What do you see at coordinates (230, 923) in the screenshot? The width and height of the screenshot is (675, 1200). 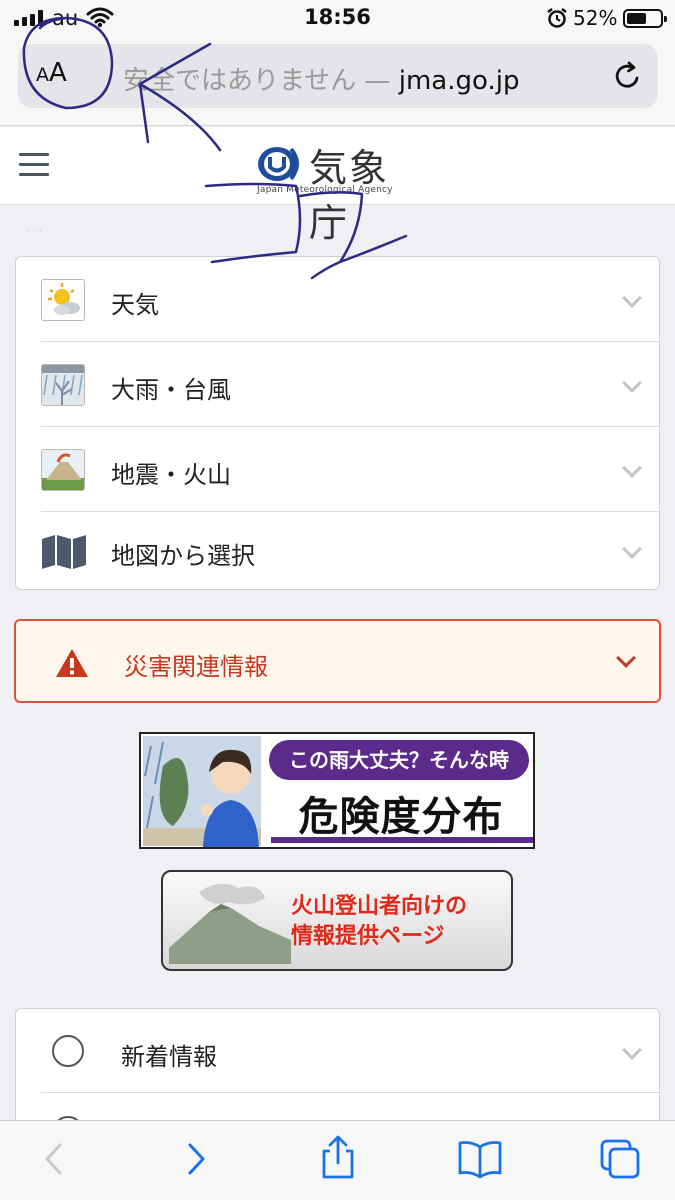 I see `volcano-illustration` at bounding box center [230, 923].